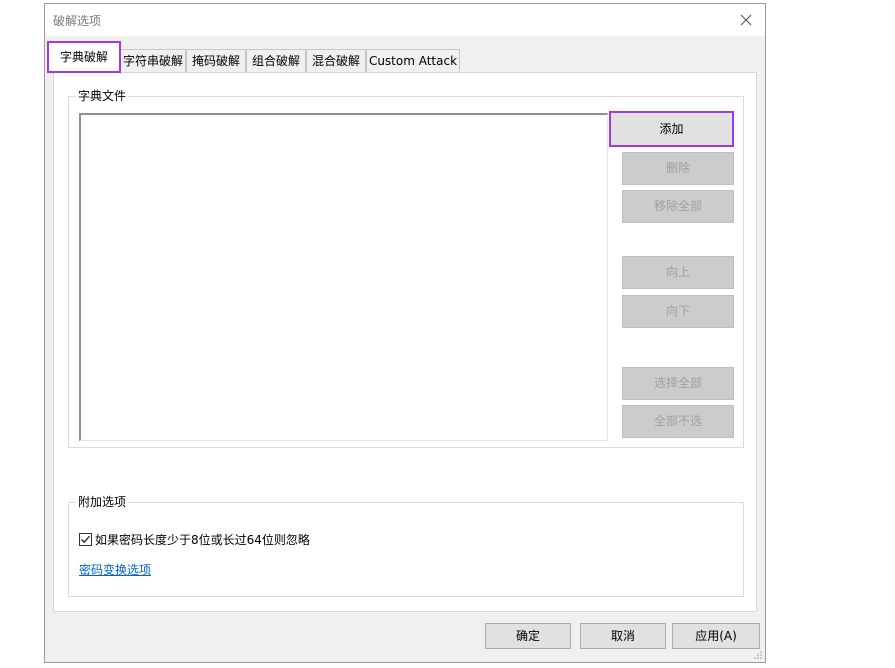 The width and height of the screenshot is (895, 668). I want to click on add-button-label: 添加, so click(671, 129).